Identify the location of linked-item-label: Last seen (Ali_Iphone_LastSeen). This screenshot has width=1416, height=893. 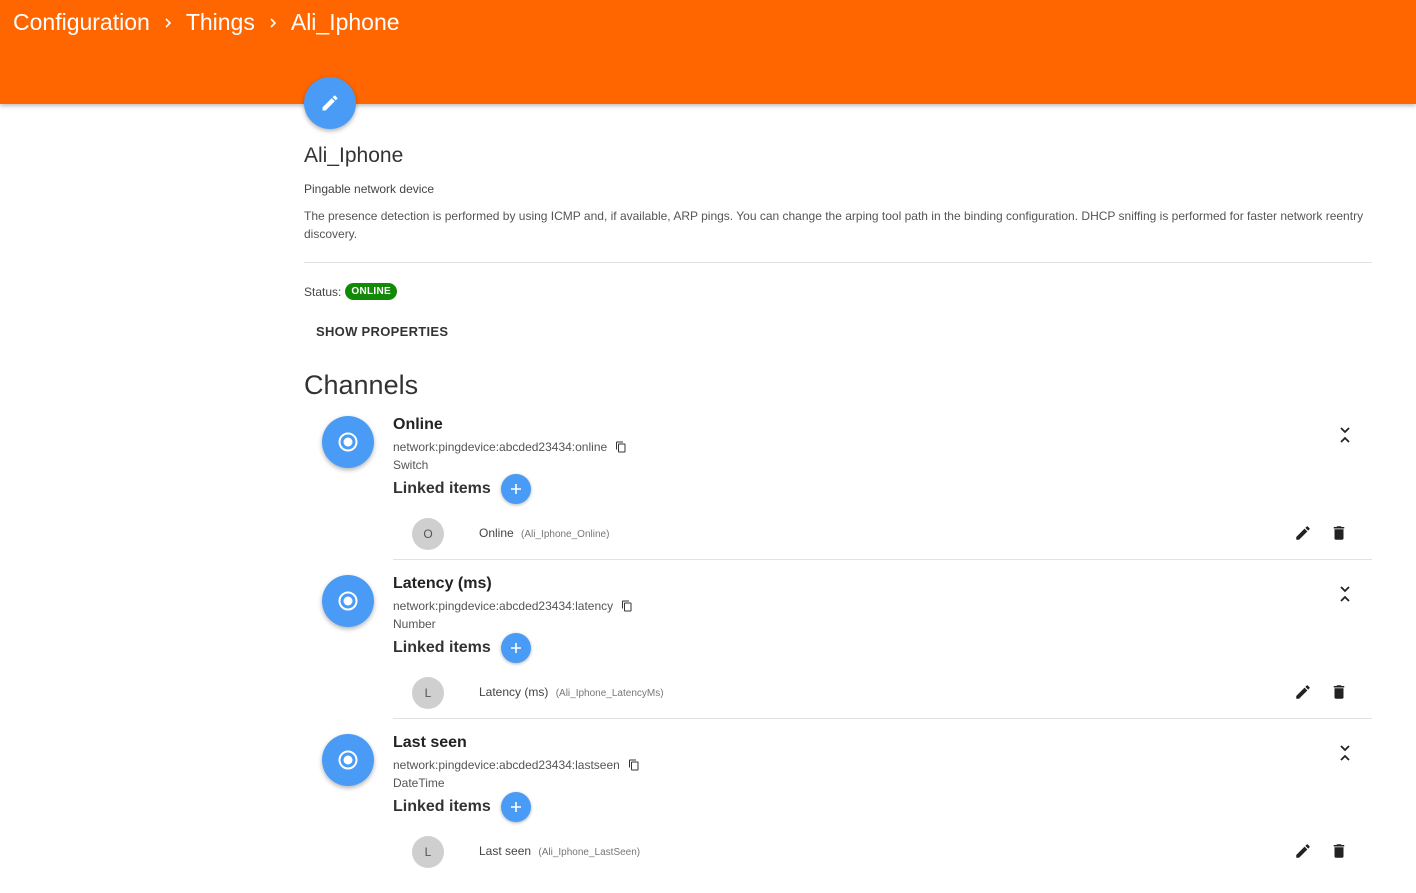
(559, 851).